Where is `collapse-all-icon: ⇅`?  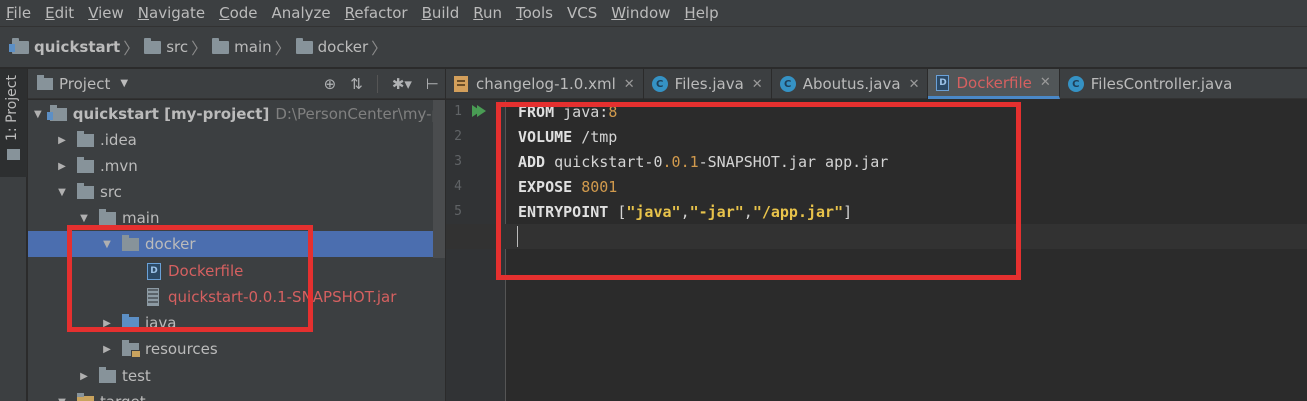
collapse-all-icon: ⇅ is located at coordinates (356, 84).